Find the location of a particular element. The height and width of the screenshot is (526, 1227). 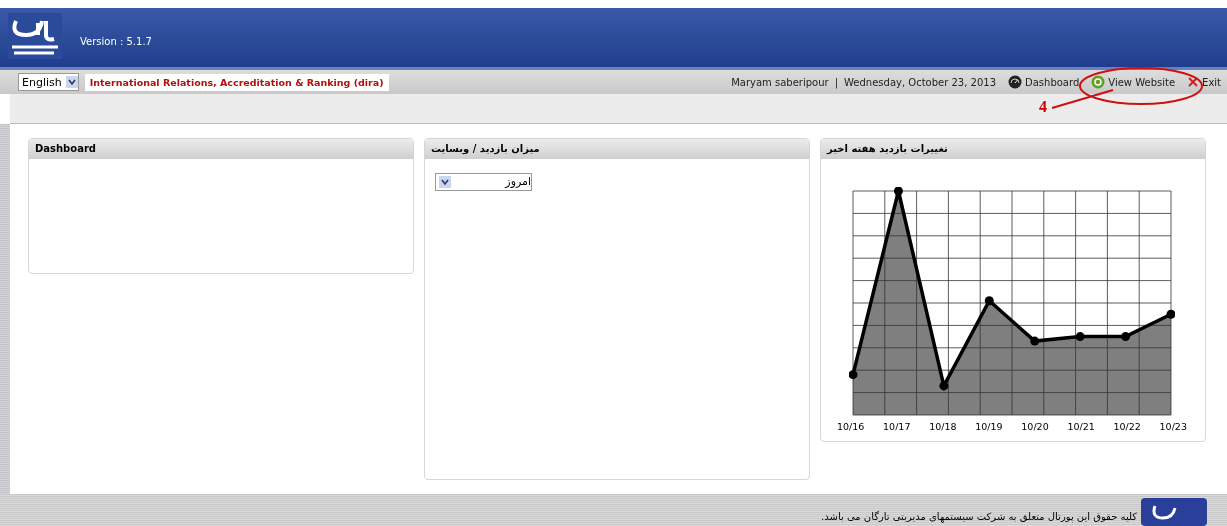

circle-icon is located at coordinates (1098, 82).